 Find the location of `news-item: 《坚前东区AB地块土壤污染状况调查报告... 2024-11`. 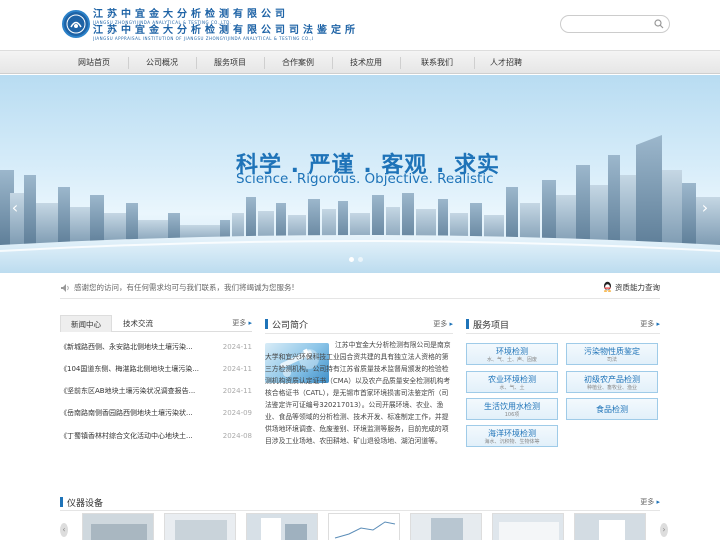

news-item: 《坚前东区AB地块土壤污染状况调查报告... 2024-11 is located at coordinates (156, 391).